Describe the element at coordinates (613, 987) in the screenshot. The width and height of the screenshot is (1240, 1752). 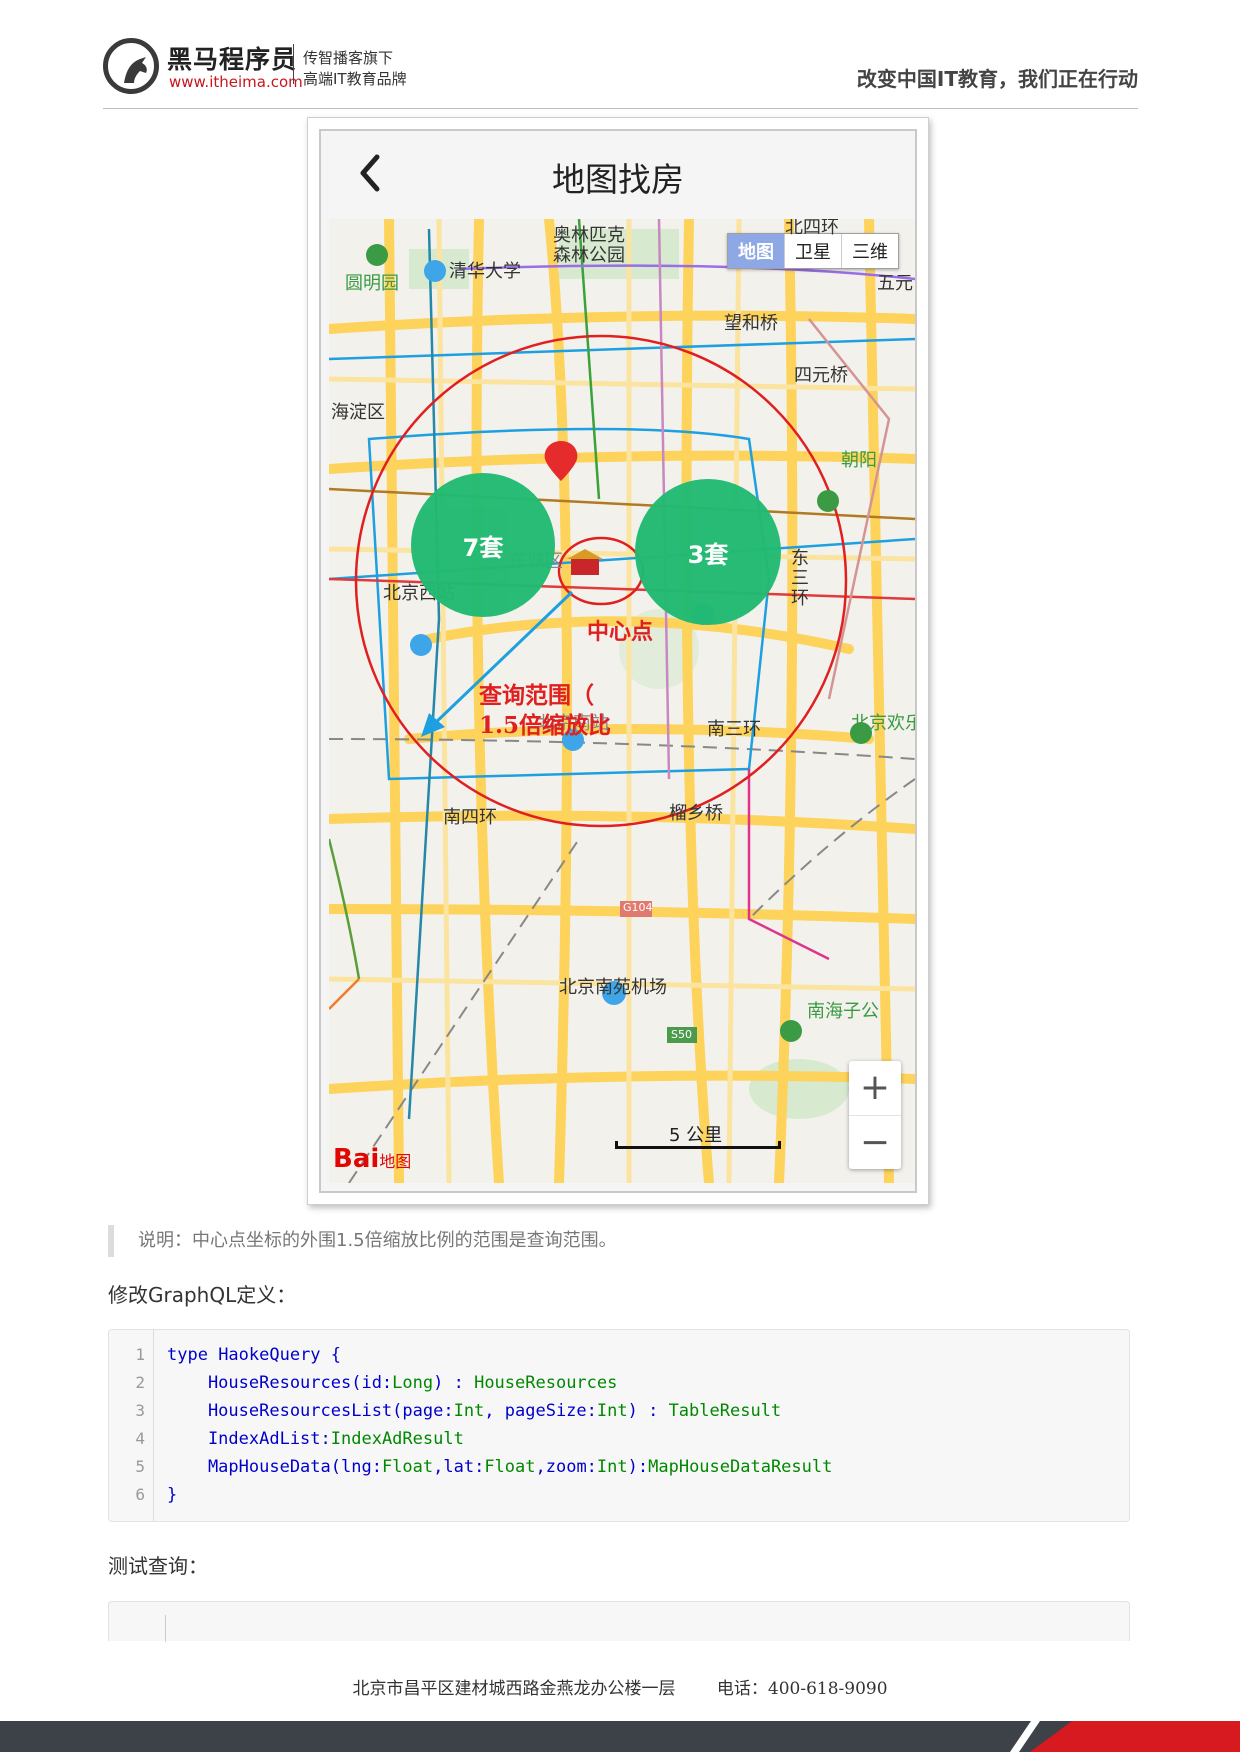
I see `map-label: 北京南苑机场` at that location.